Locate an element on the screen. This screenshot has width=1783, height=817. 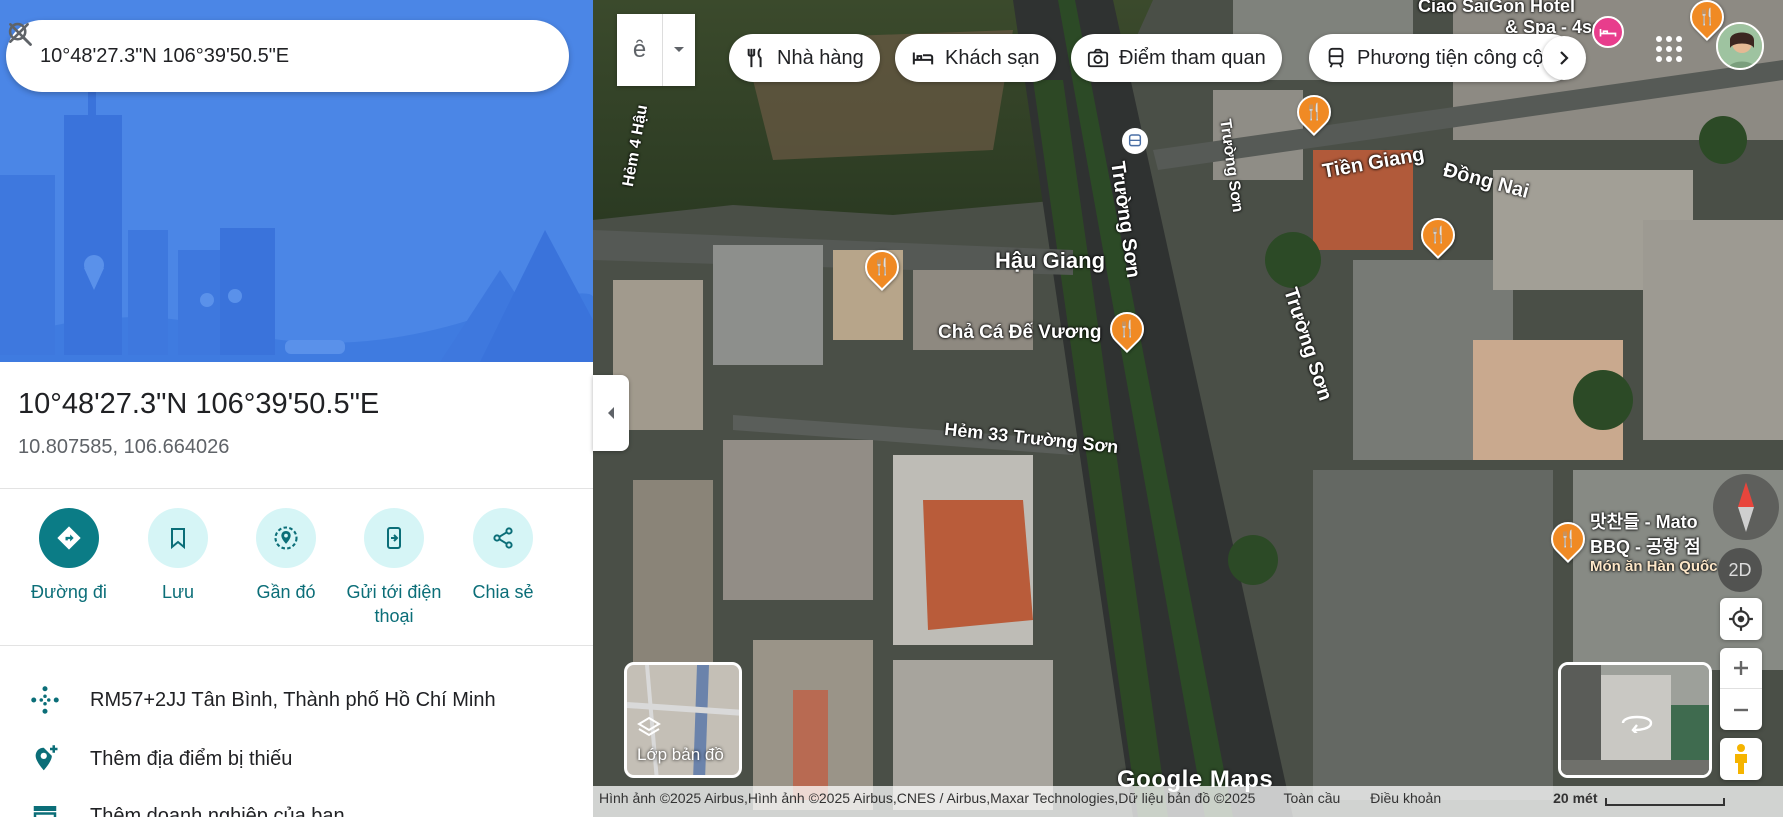
search-box: 10°48'27.3"N 106°39'50.5"E is located at coordinates (287, 56).